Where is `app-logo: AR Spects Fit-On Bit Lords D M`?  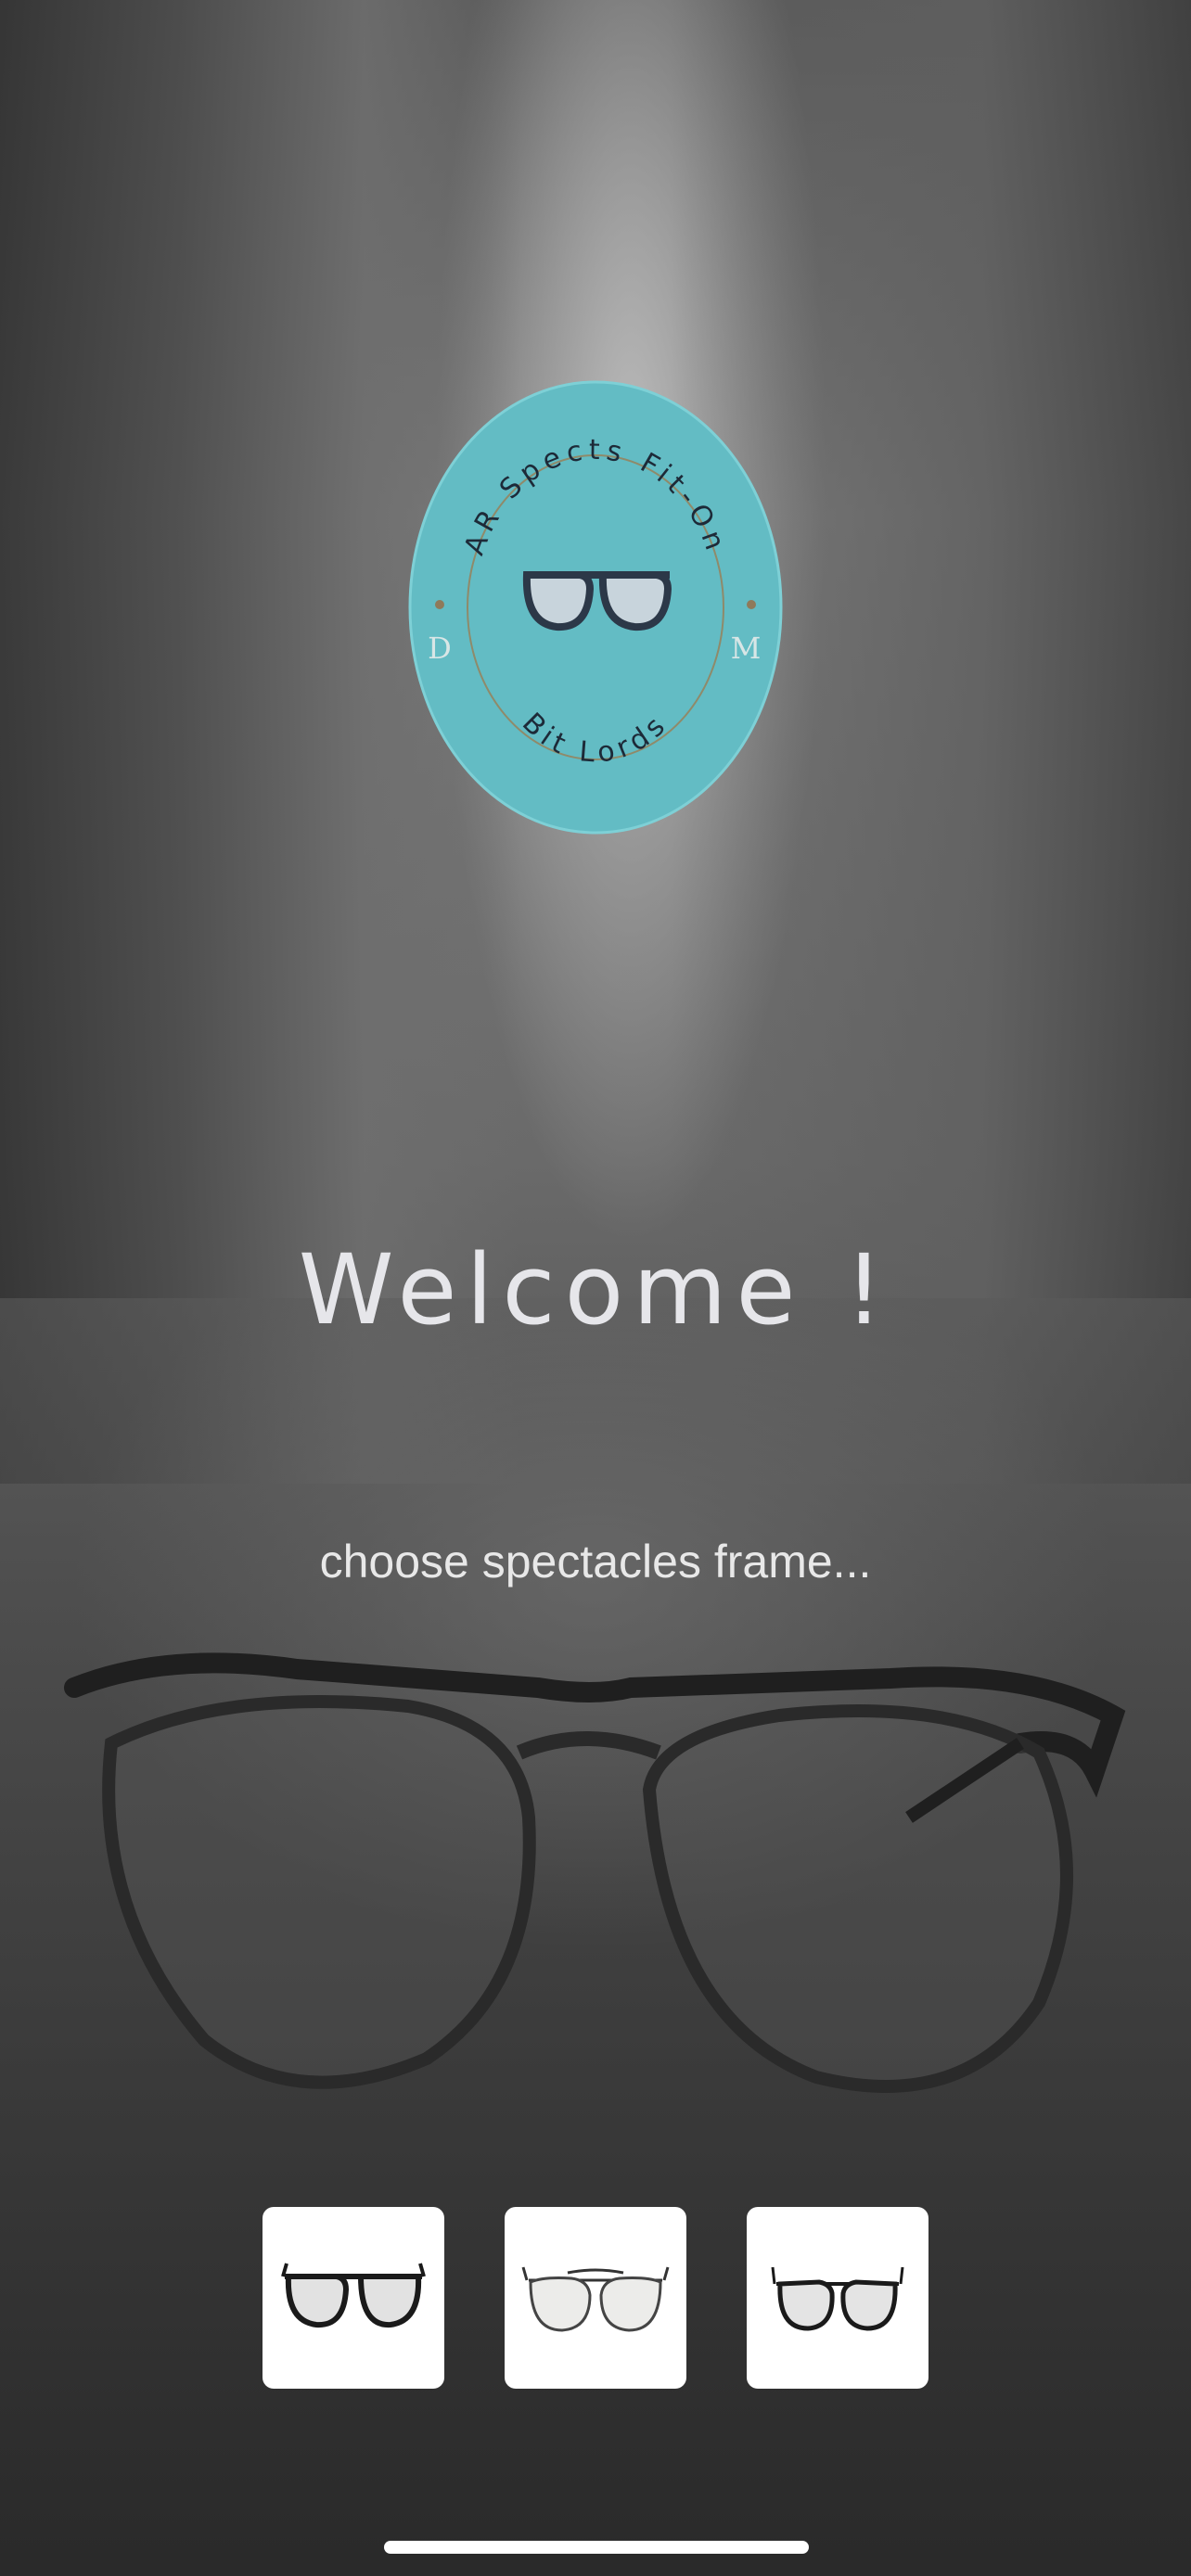
app-logo: AR Spects Fit-On Bit Lords D M is located at coordinates (595, 608).